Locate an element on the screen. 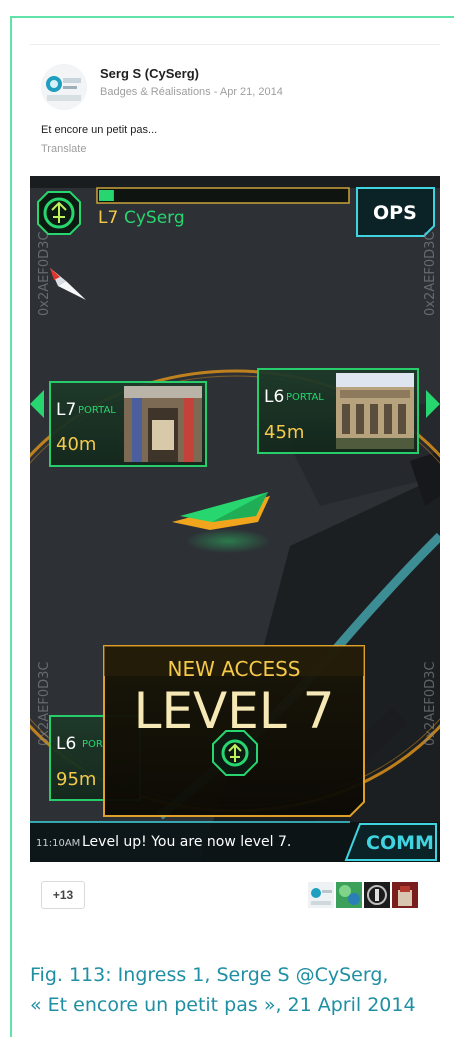 This screenshot has height=1037, width=454. portal-distance: 45m is located at coordinates (284, 432).